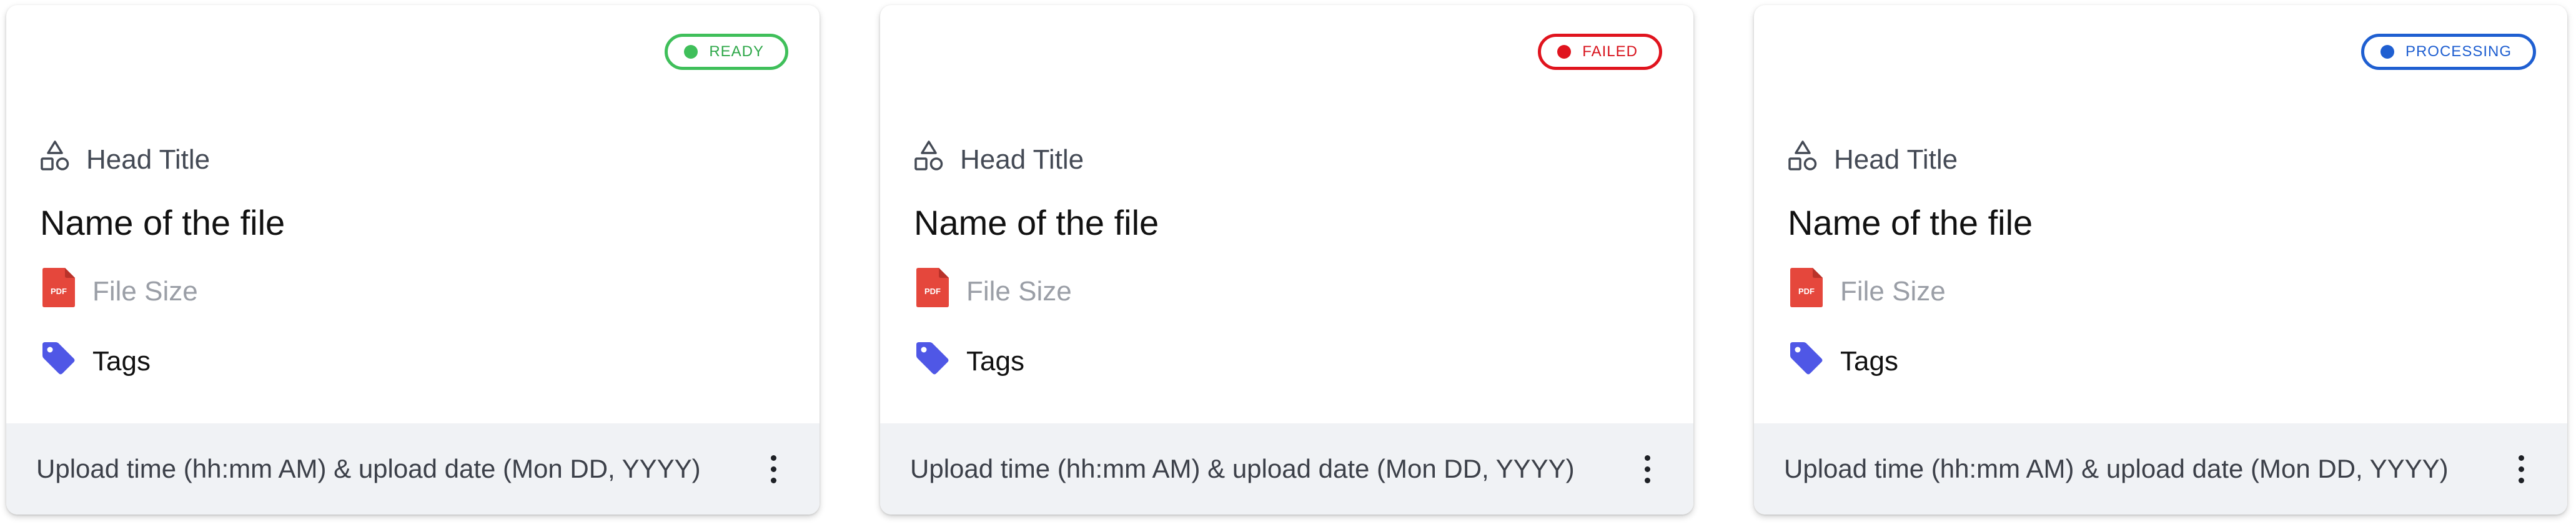  I want to click on status-badge: FAILED, so click(1600, 52).